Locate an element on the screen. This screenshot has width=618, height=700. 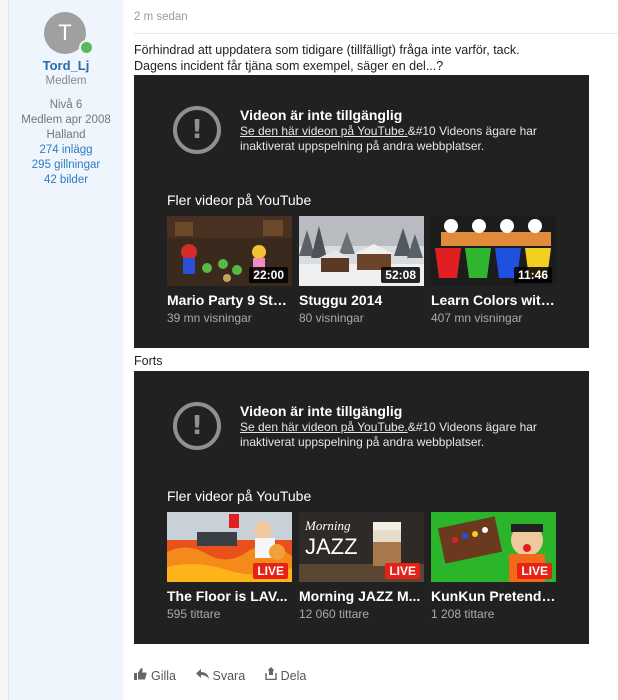
share-label: Dela is located at coordinates (293, 676).